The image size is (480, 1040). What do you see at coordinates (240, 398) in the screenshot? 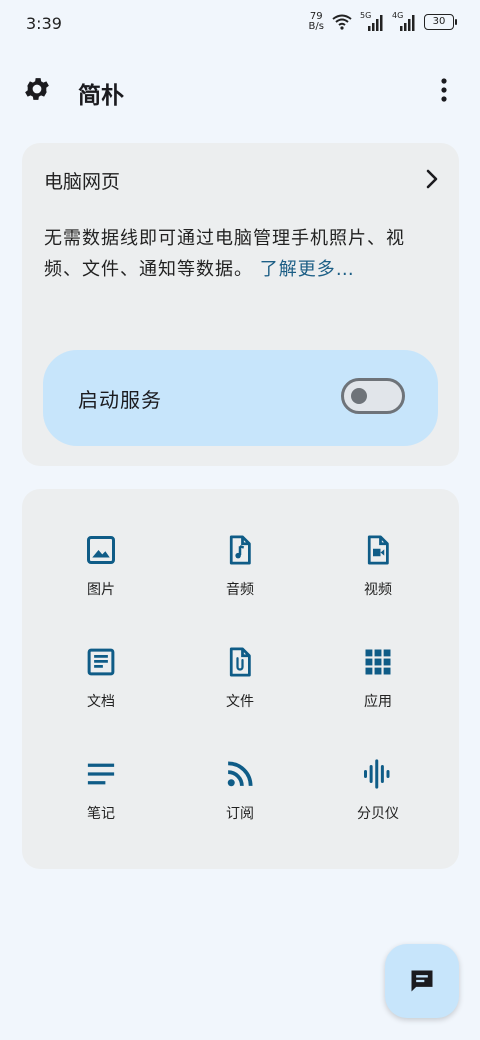
I see `start-service-row: 启动服务` at bounding box center [240, 398].